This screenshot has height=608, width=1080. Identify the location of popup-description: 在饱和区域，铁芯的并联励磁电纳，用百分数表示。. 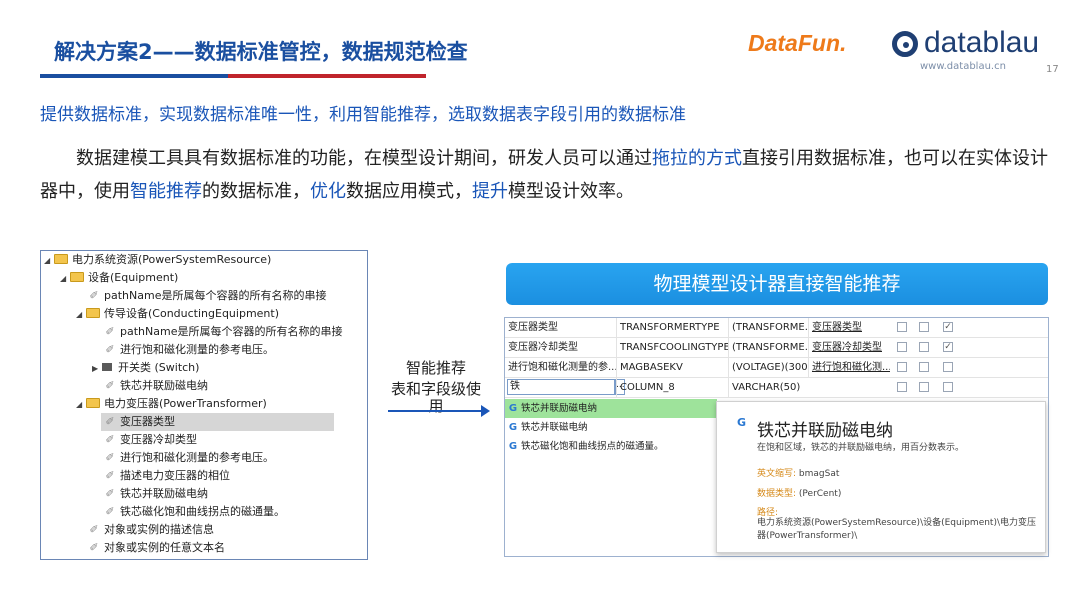
(861, 448).